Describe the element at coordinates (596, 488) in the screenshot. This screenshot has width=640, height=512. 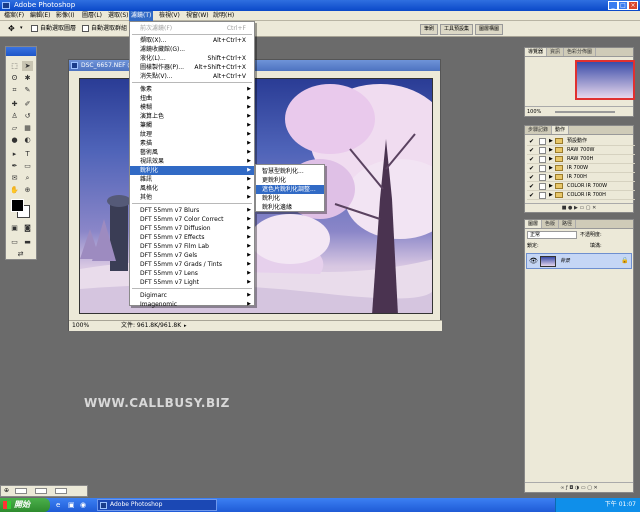
I see `trash-icon: ✕` at that location.